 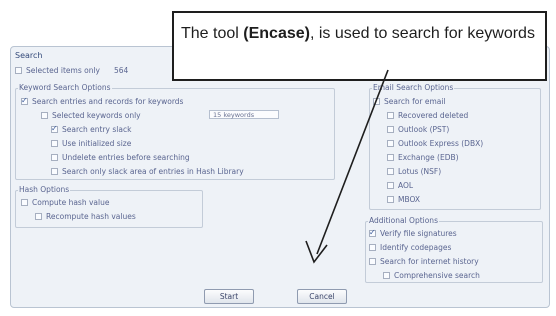 I want to click on callout-arrow, so click(x=347, y=166).